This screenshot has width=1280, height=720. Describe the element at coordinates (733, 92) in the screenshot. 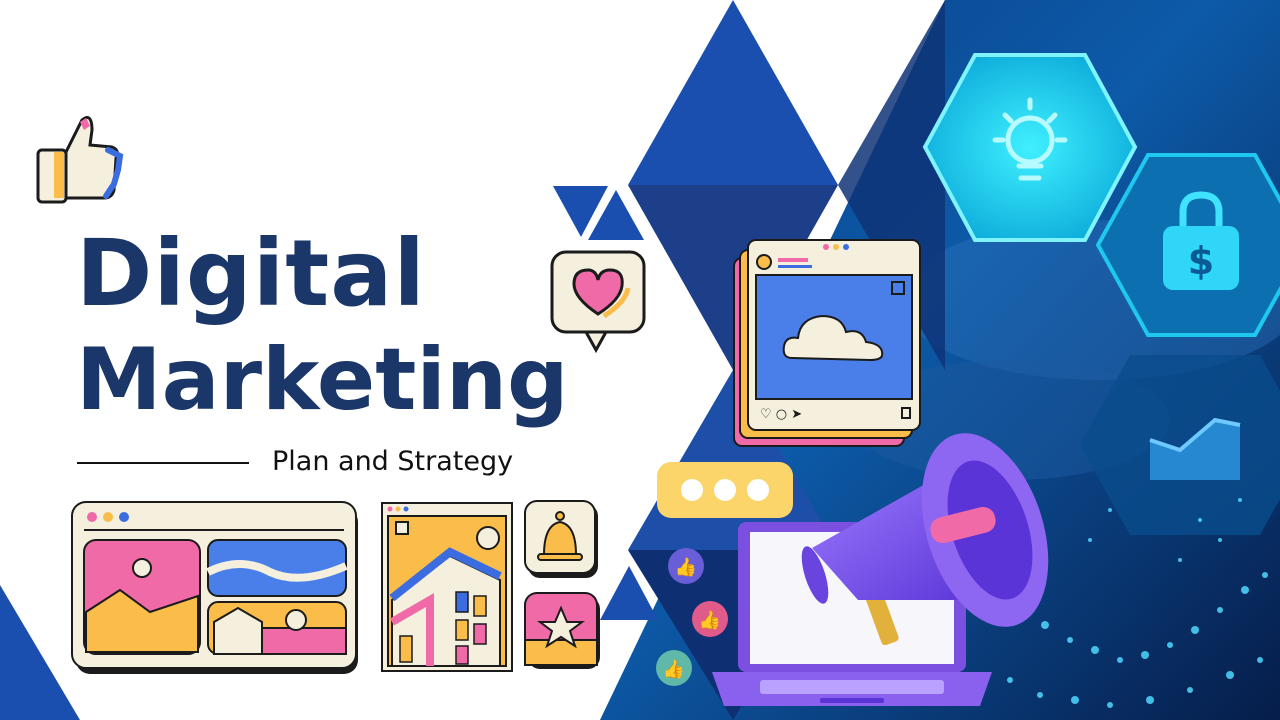

I see `triangle-top` at that location.